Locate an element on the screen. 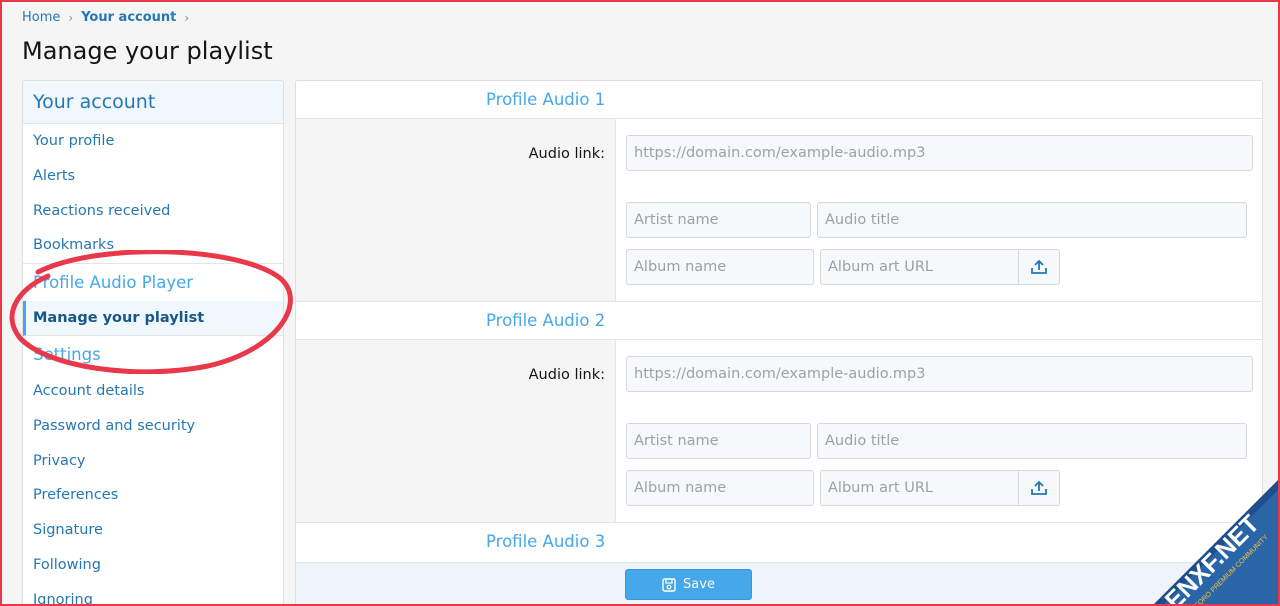 This screenshot has height=606, width=1280. save-label: Save is located at coordinates (699, 584).